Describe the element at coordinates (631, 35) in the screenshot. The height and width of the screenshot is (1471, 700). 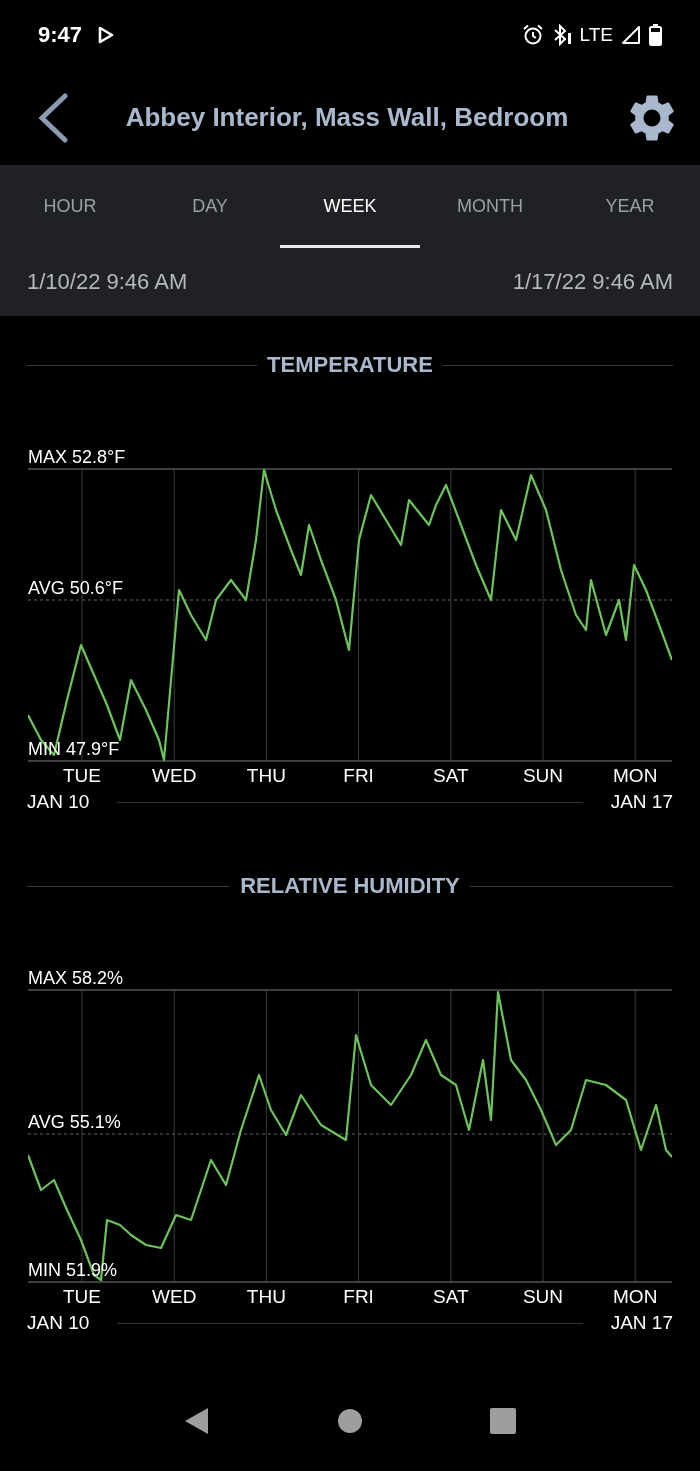
I see `signal-icon` at that location.